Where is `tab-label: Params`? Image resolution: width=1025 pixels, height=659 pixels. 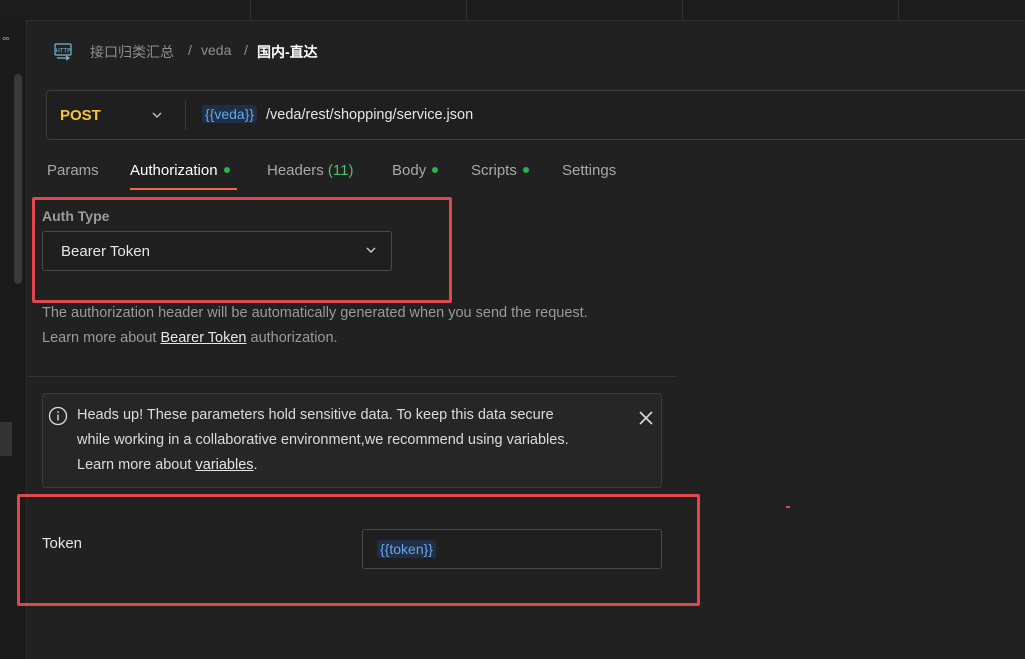
tab-label: Params is located at coordinates (73, 170).